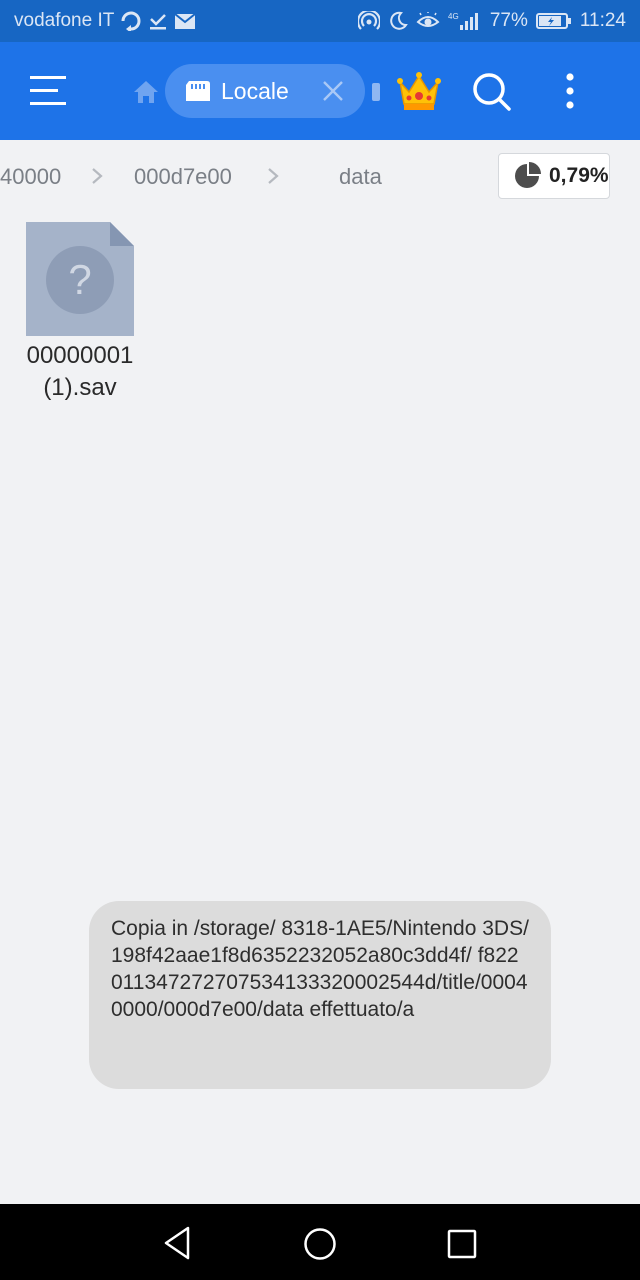 This screenshot has width=640, height=1280. I want to click on more-options-button, so click(570, 91).